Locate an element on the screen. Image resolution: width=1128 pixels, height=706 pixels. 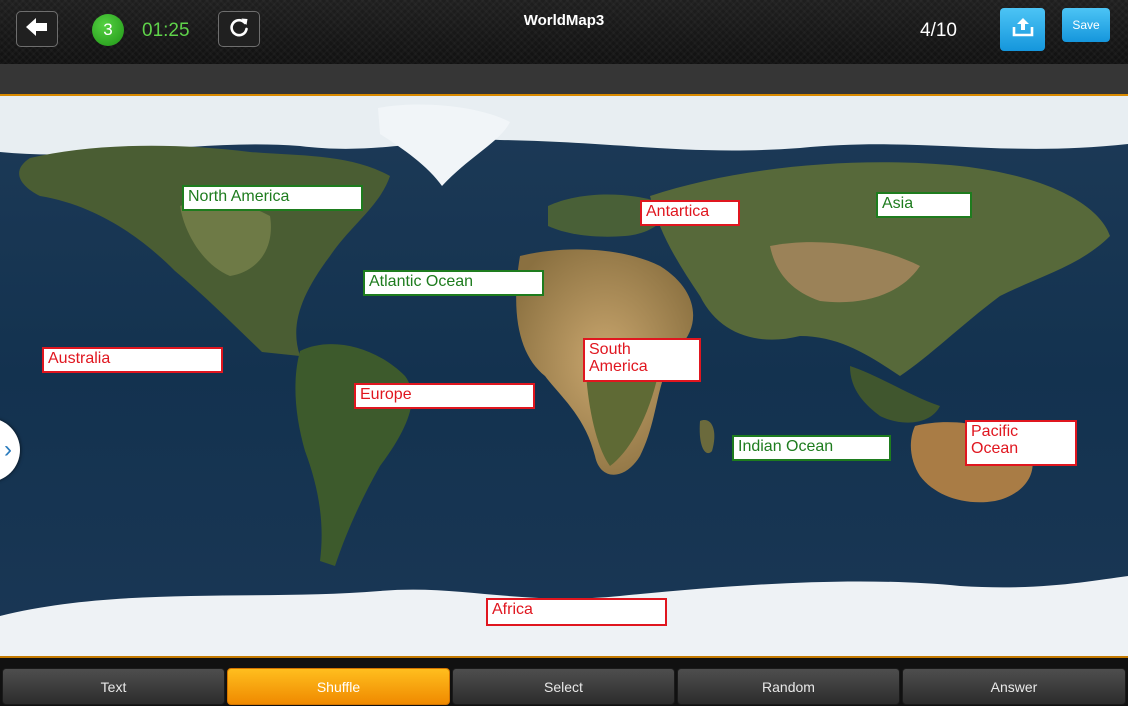
sub-bar is located at coordinates (564, 80).